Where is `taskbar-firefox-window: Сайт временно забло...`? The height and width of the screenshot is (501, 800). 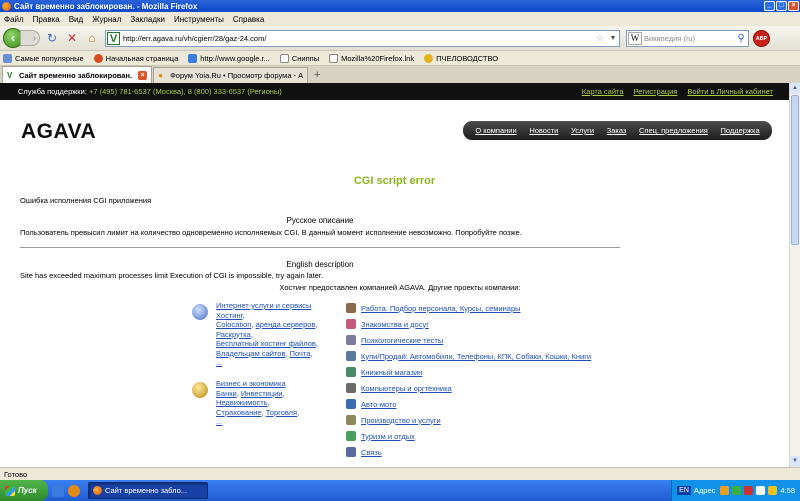
taskbar-firefox-window: Сайт временно забло... is located at coordinates (148, 490).